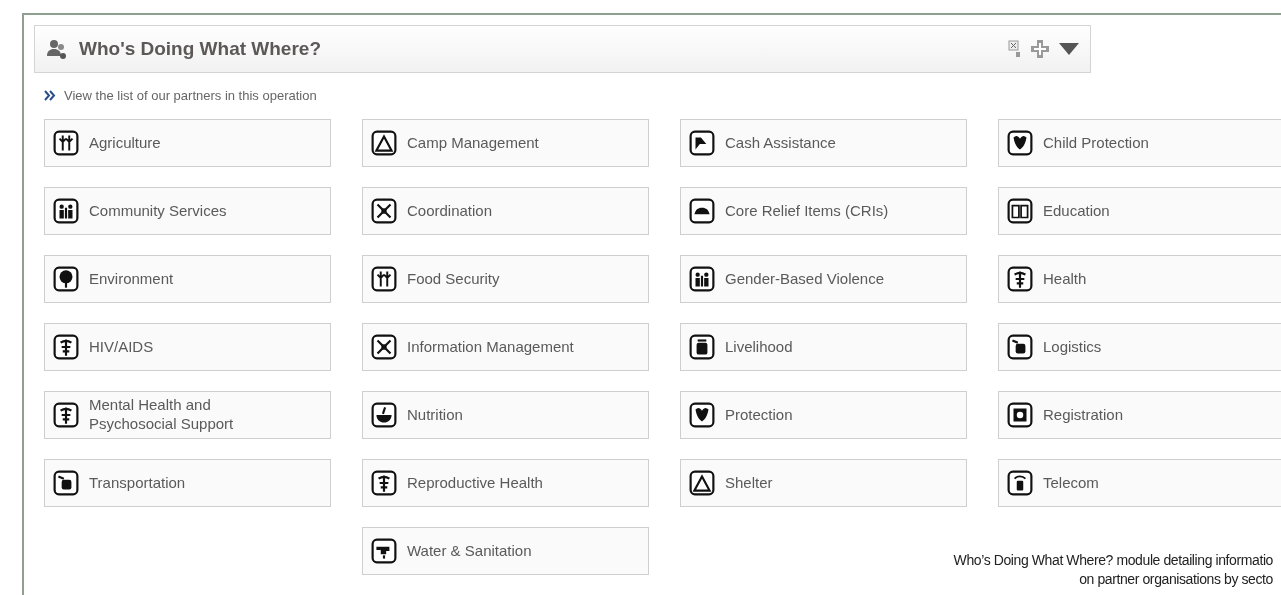 Image resolution: width=1281 pixels, height=595 pixels. Describe the element at coordinates (1020, 211) in the screenshot. I see `book-icon` at that location.